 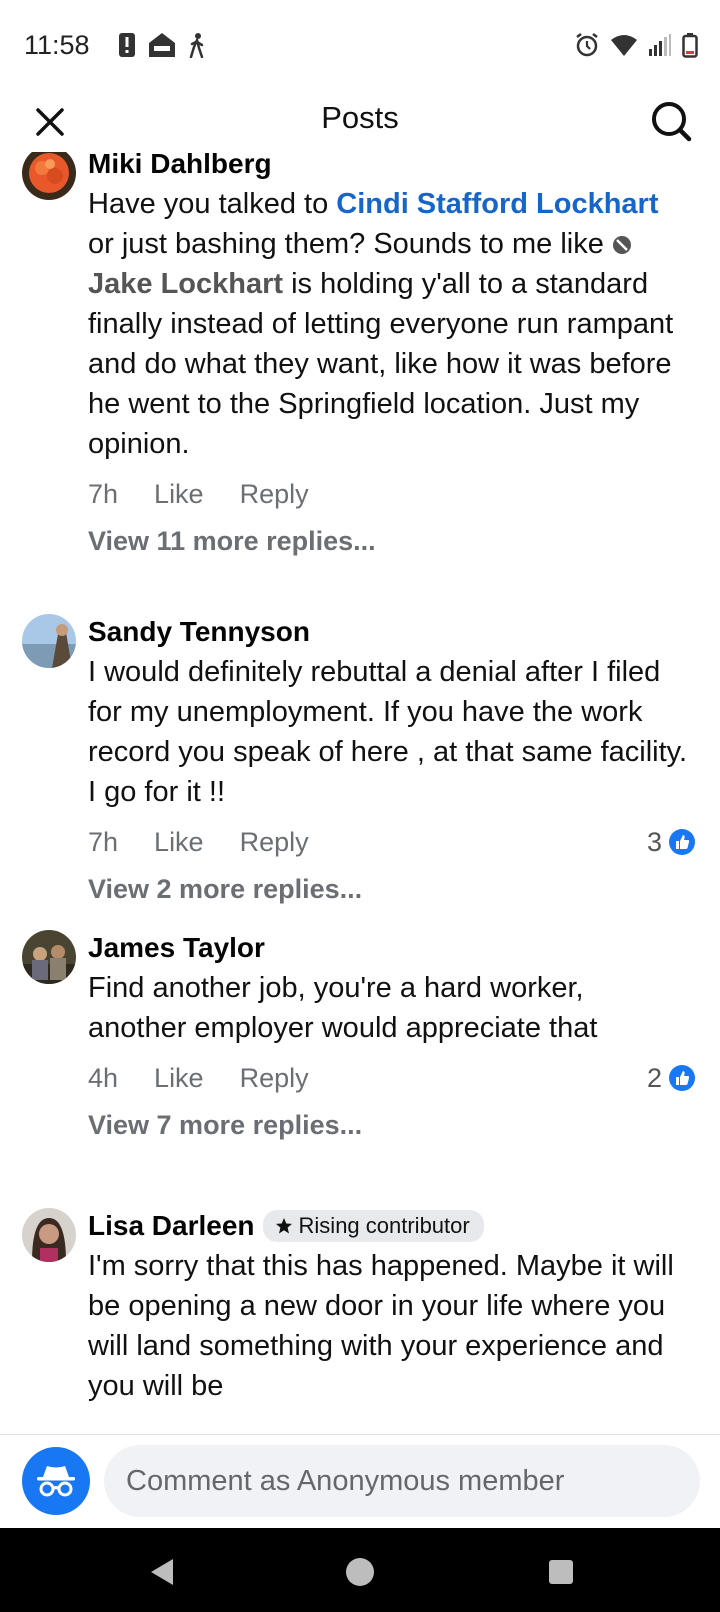 I want to click on status-bar: 11:58, so click(x=360, y=46).